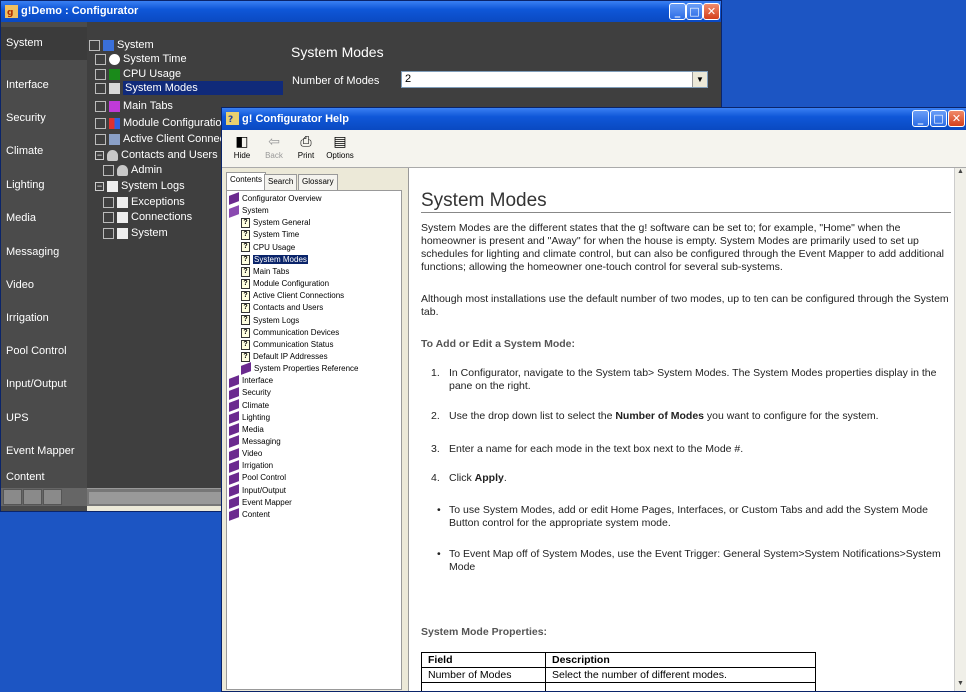 The width and height of the screenshot is (966, 692). What do you see at coordinates (282, 308) in the screenshot?
I see `toc-item: ? Contacts and Users` at bounding box center [282, 308].